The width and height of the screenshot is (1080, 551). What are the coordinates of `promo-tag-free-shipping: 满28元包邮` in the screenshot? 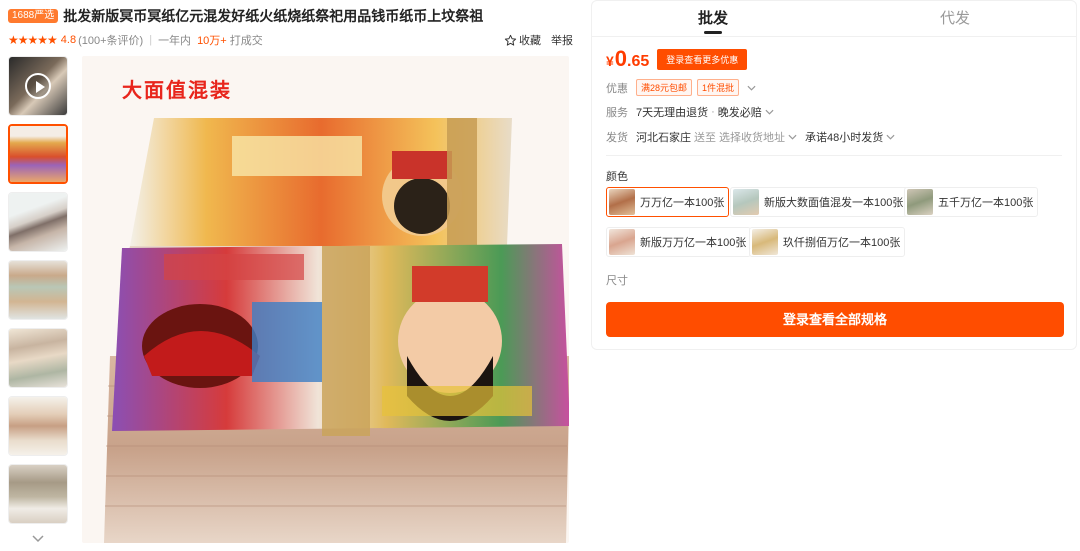 It's located at (664, 87).